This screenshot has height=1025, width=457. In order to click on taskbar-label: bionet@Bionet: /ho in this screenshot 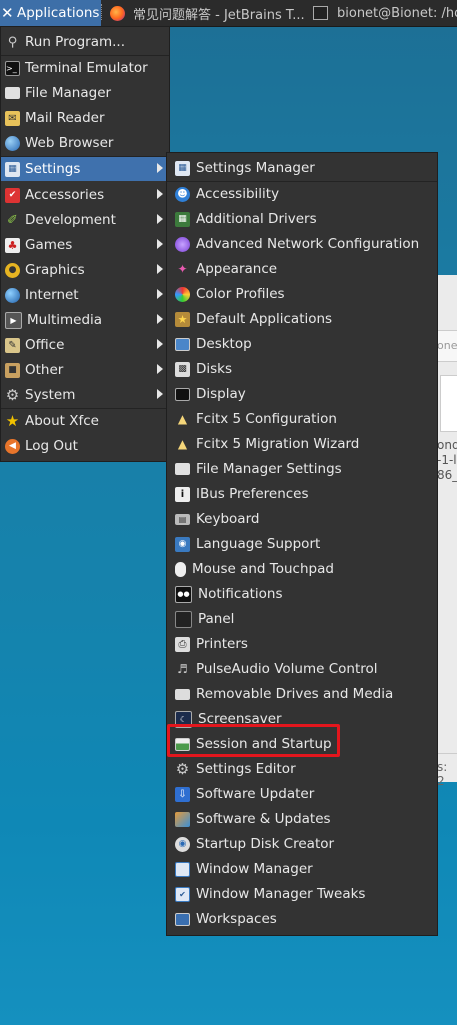, I will do `click(397, 13)`.